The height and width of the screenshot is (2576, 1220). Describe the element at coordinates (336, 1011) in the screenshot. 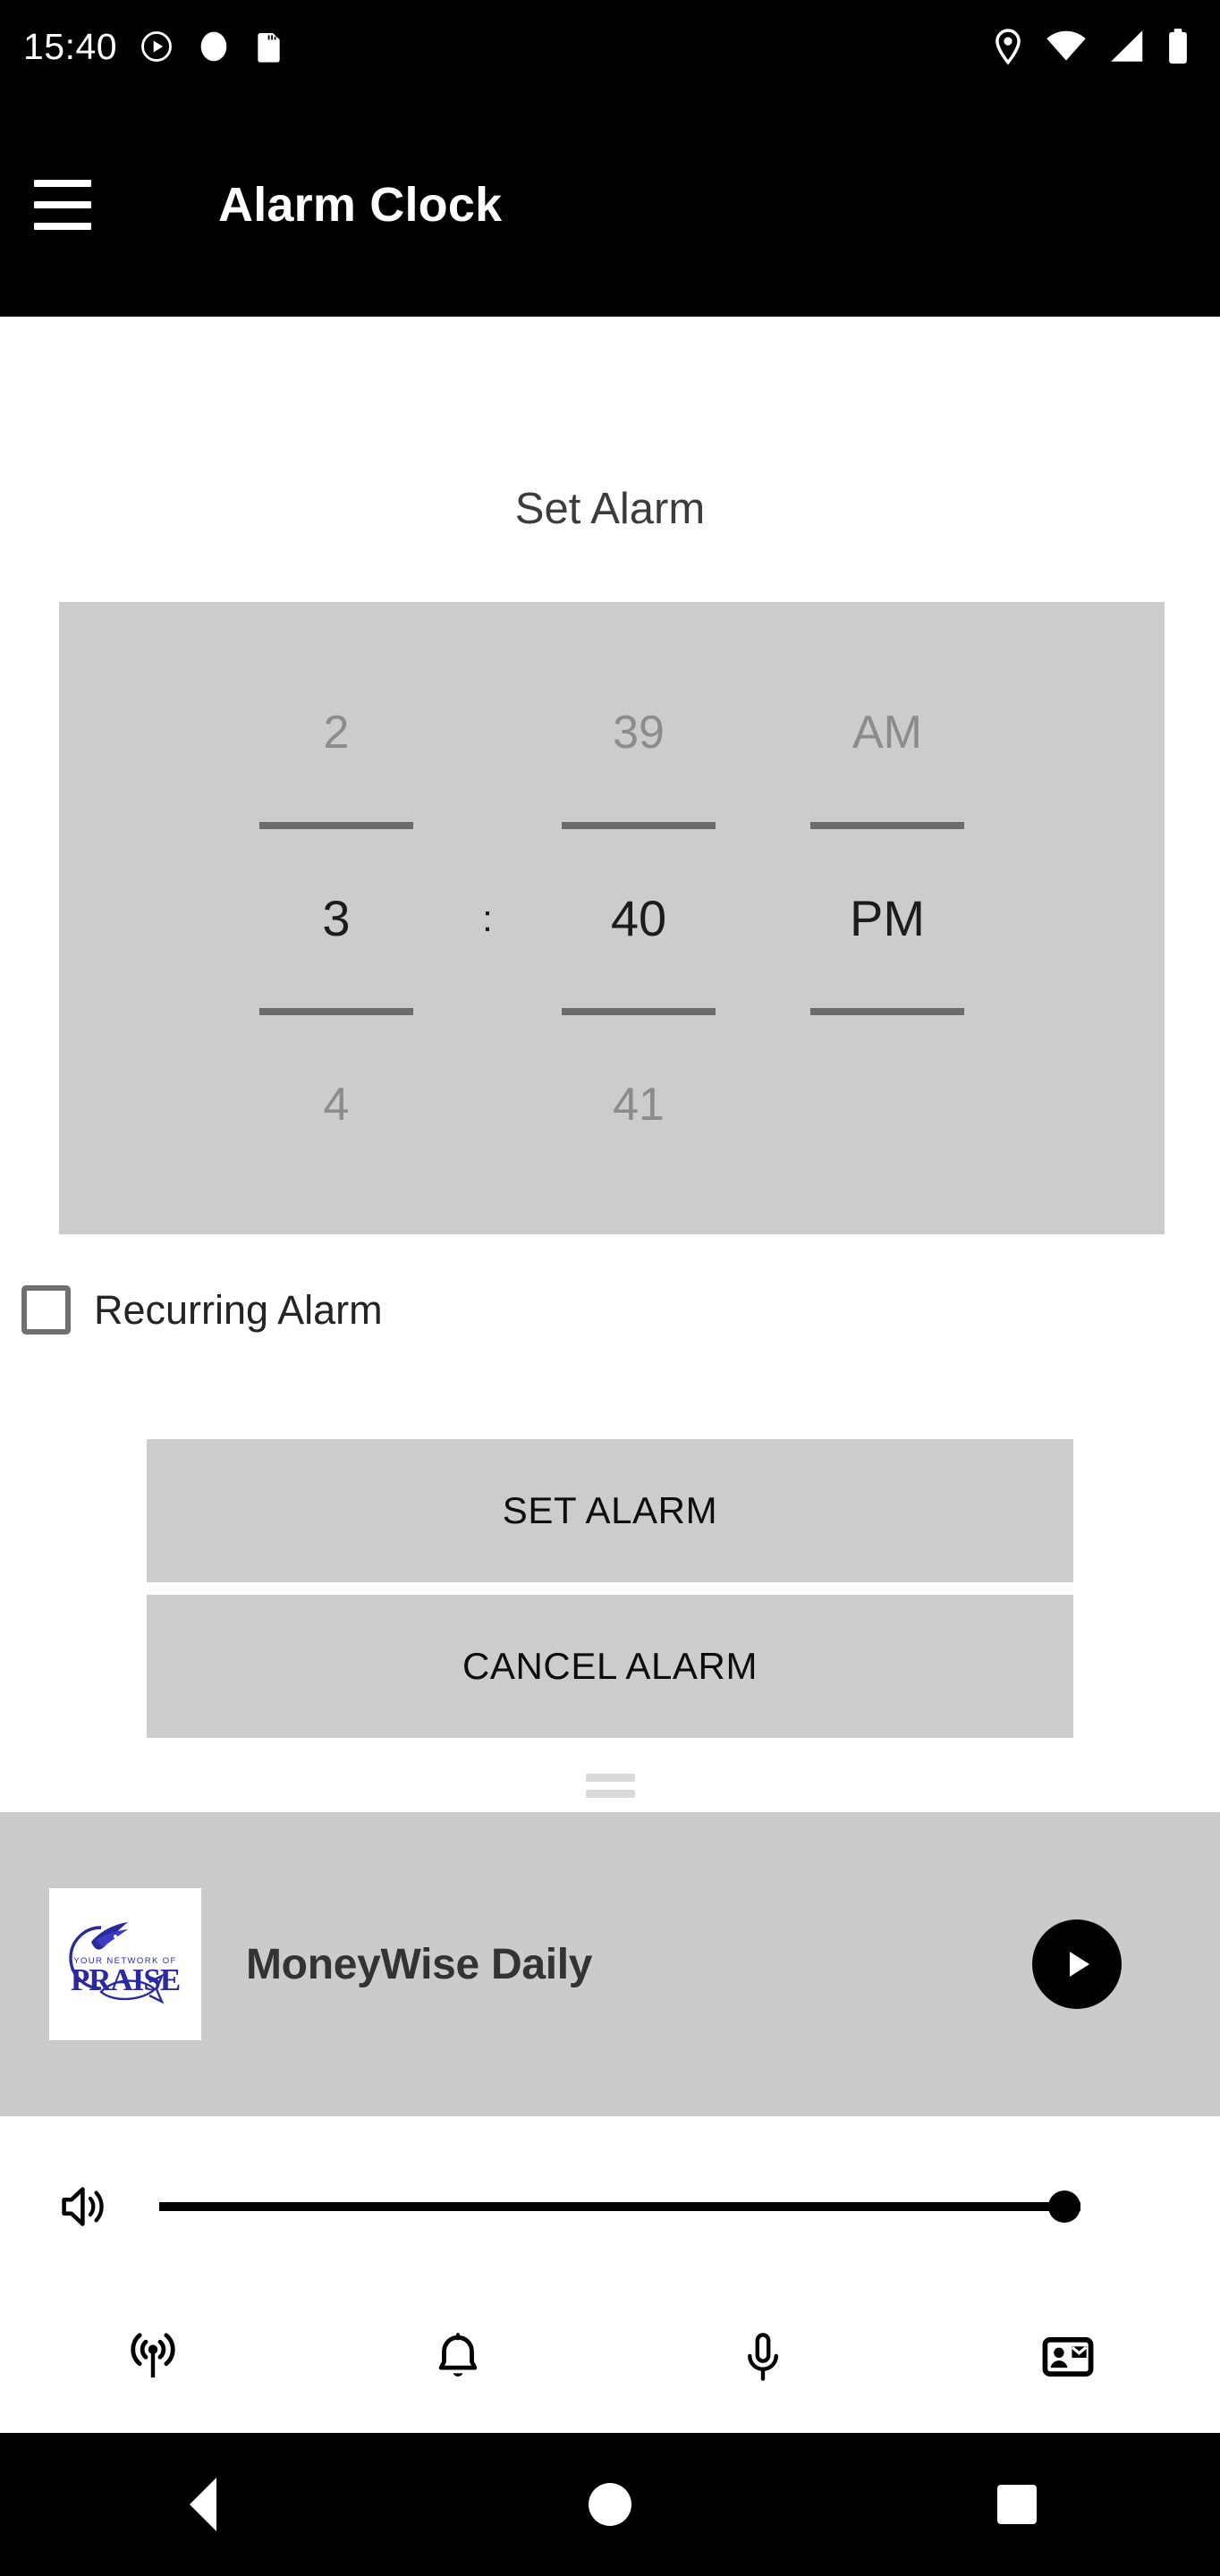

I see `hour-bottom-divider` at that location.